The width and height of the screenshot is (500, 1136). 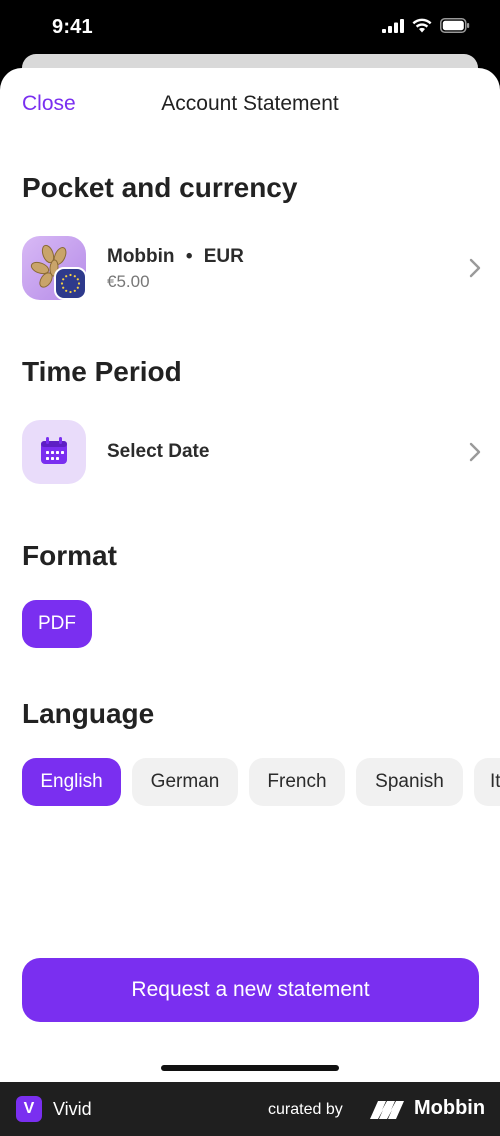 What do you see at coordinates (160, 187) in the screenshot?
I see `pocket-section-title: Pocket and currency` at bounding box center [160, 187].